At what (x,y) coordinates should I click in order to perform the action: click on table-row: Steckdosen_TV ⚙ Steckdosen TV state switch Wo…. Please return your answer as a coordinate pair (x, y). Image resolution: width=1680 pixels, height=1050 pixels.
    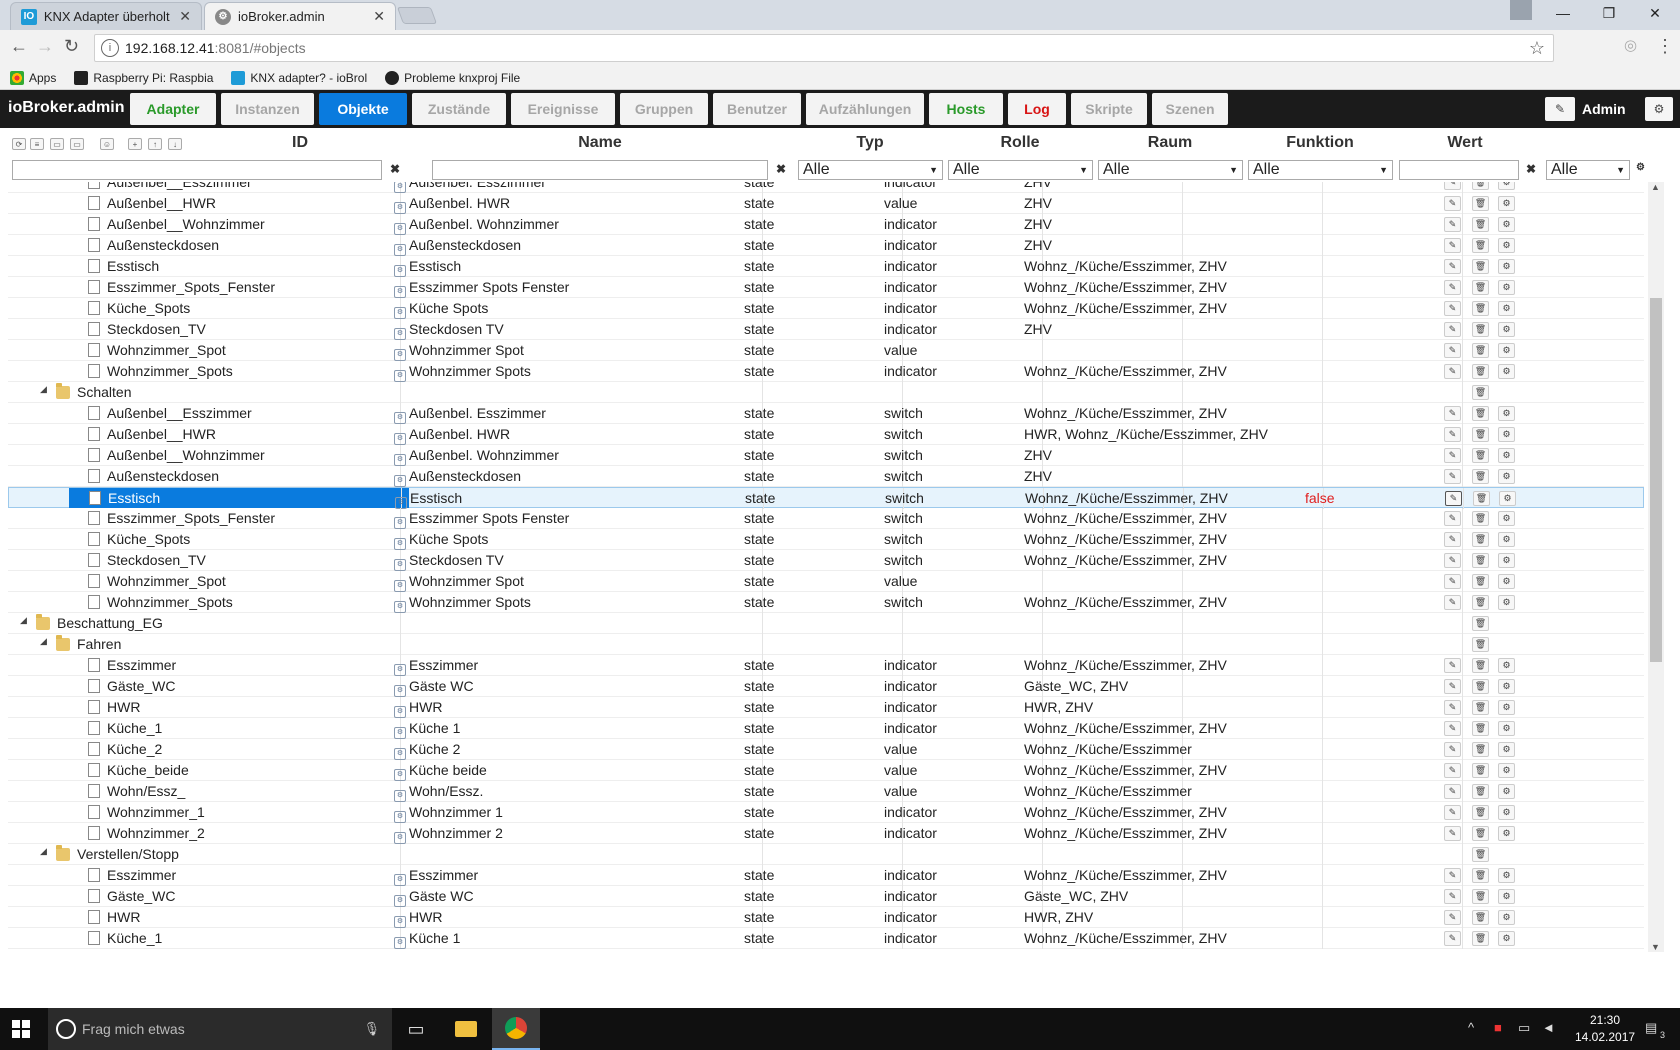
    Looking at the image, I should click on (826, 560).